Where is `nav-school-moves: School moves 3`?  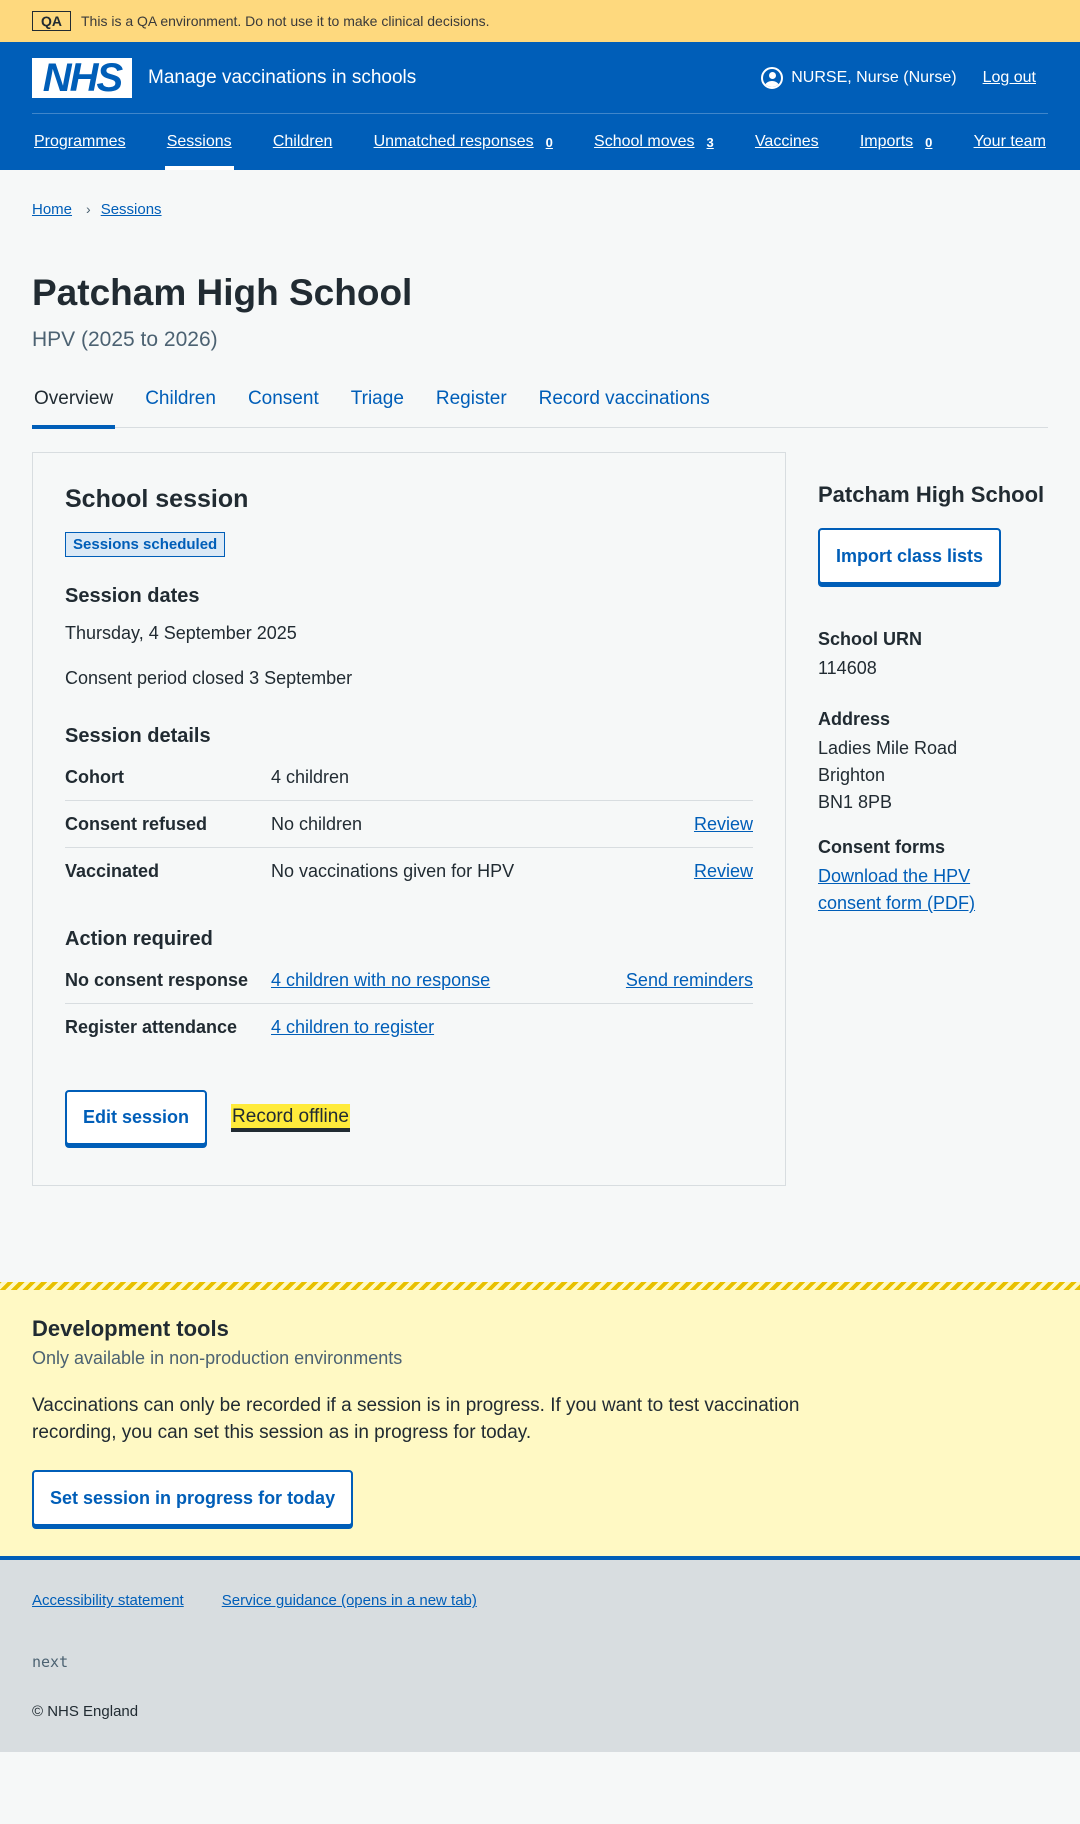
nav-school-moves: School moves 3 is located at coordinates (654, 142).